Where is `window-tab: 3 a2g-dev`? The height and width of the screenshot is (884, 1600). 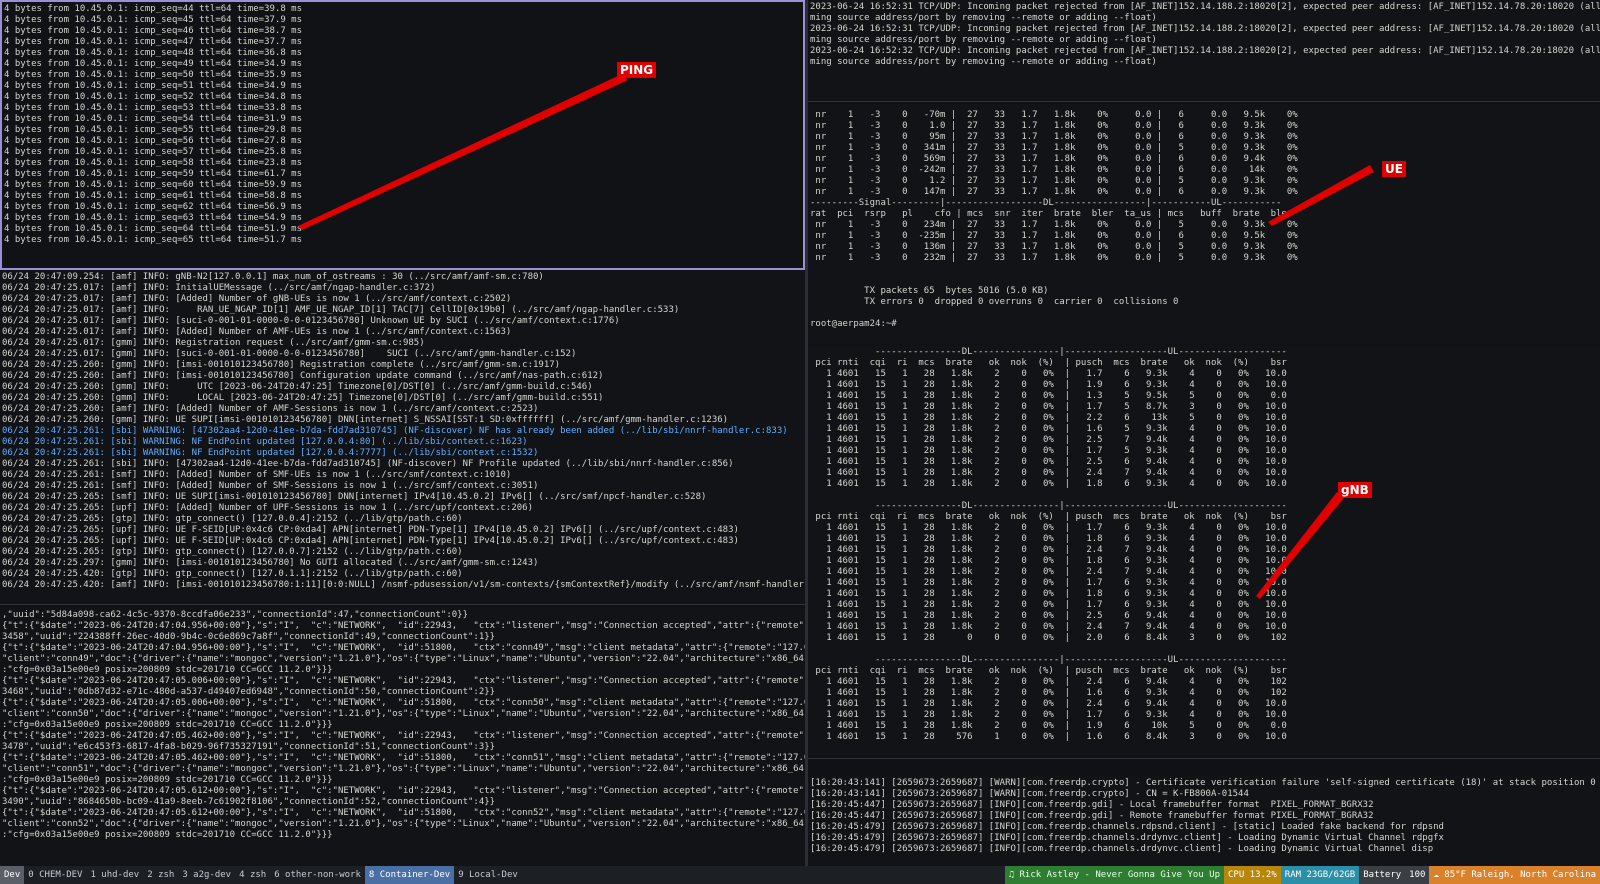 window-tab: 3 a2g-dev is located at coordinates (206, 875).